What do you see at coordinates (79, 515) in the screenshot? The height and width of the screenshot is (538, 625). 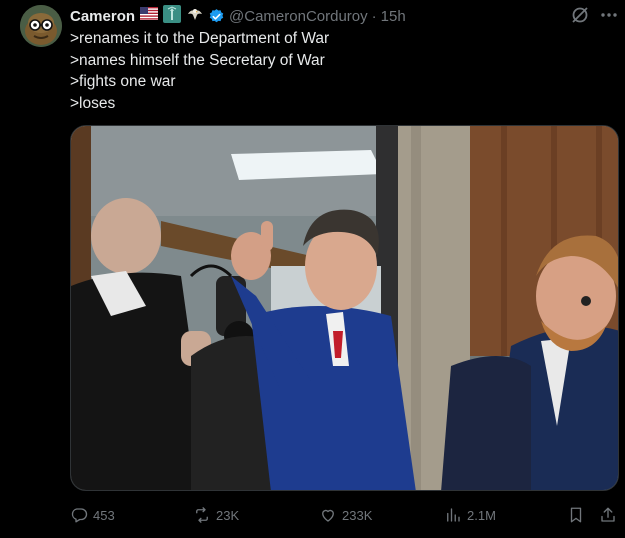 I see `reply-icon` at bounding box center [79, 515].